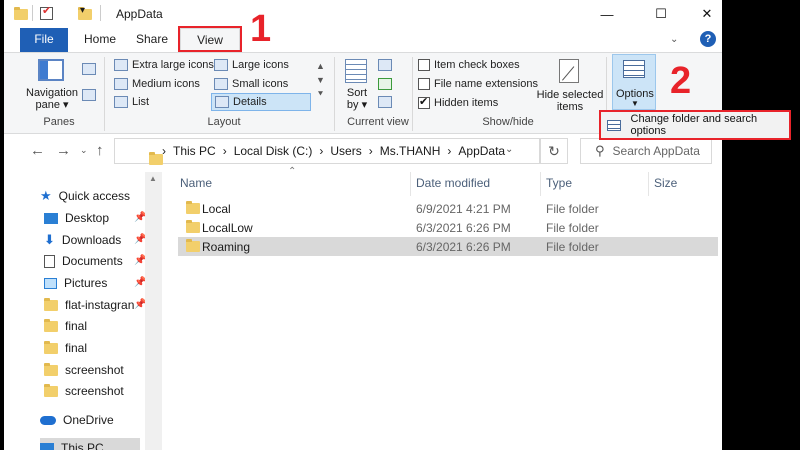 This screenshot has width=800, height=450. Describe the element at coordinates (646, 151) in the screenshot. I see `search-input: ⚲ Search AppData` at that location.